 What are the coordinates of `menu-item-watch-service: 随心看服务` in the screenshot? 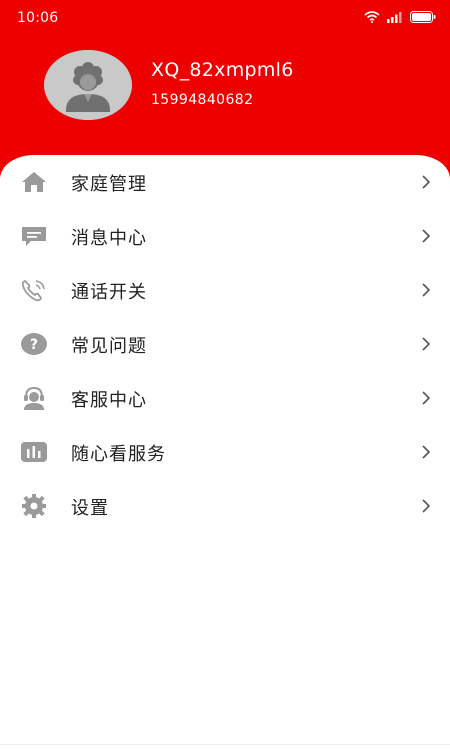 It's located at (225, 452).